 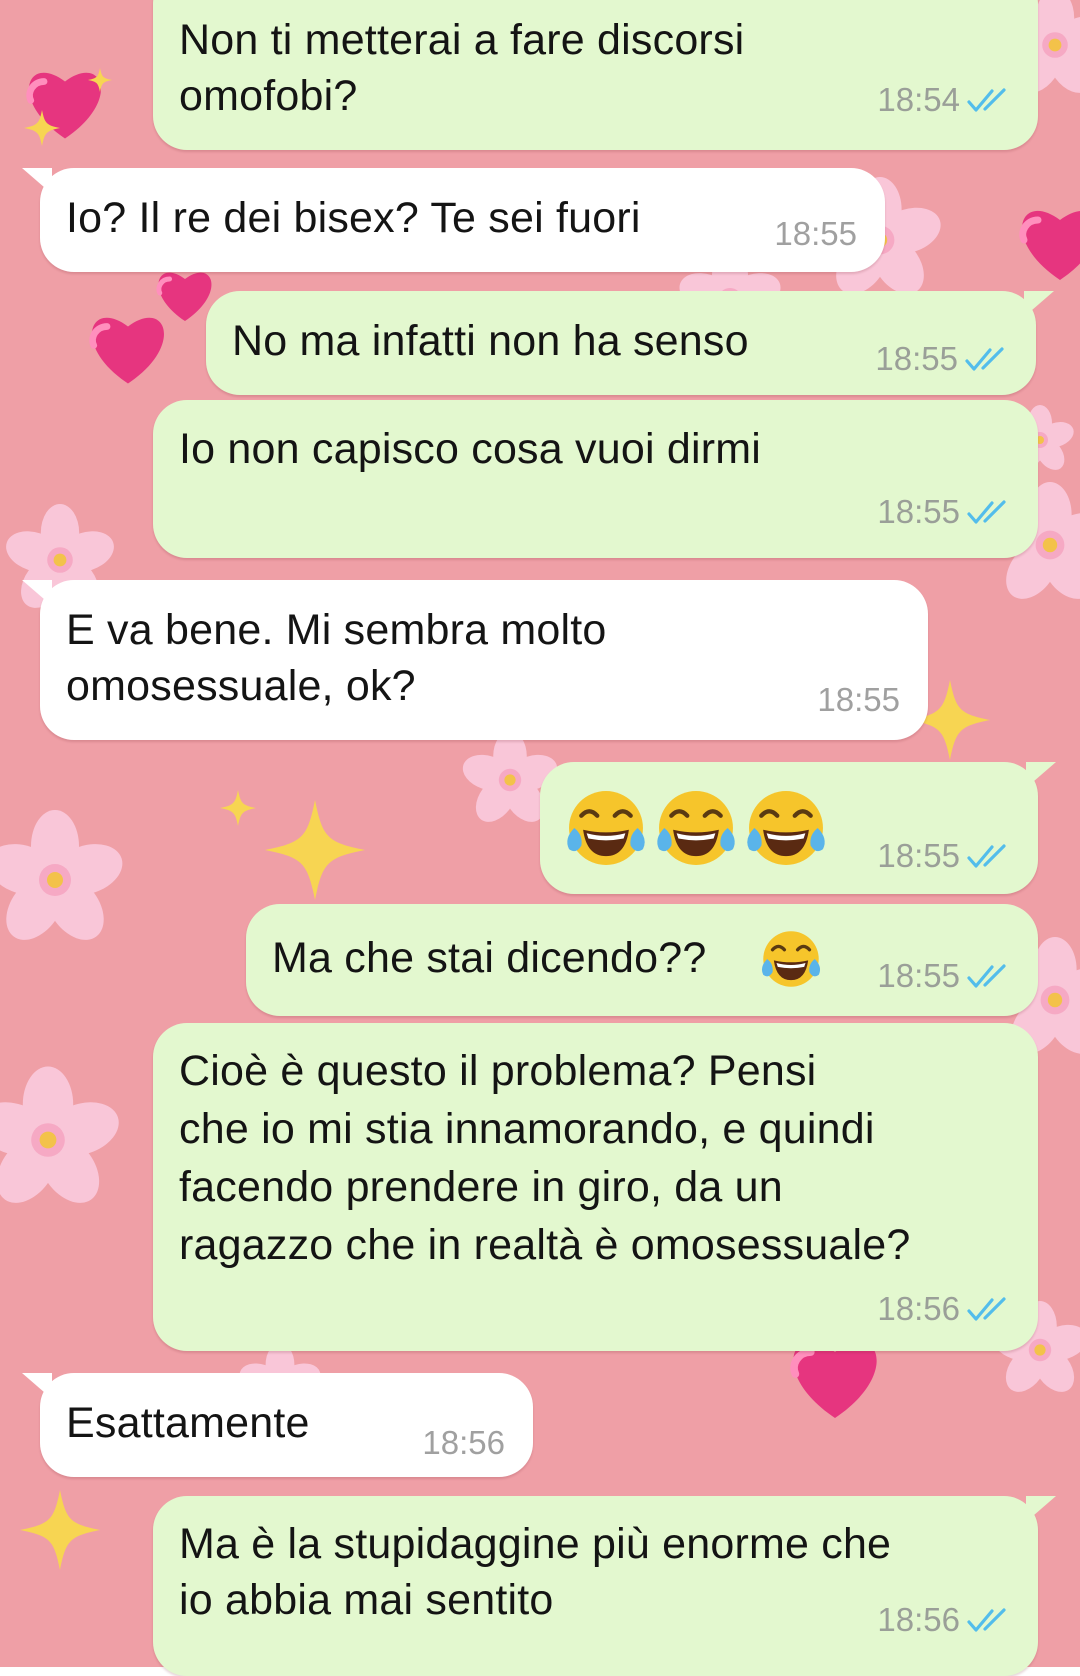 I want to click on message-text-line: io abbia mai sentito, so click(x=366, y=1600).